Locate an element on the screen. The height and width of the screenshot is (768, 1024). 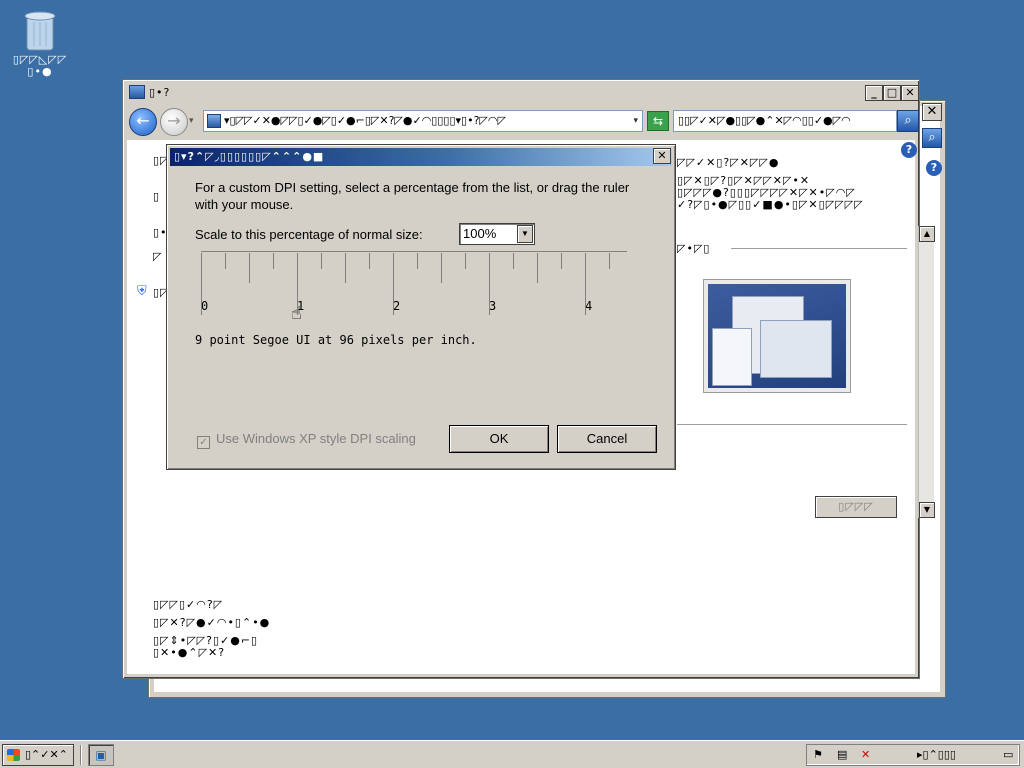
dialog-close-button: ✕ is located at coordinates (662, 156).